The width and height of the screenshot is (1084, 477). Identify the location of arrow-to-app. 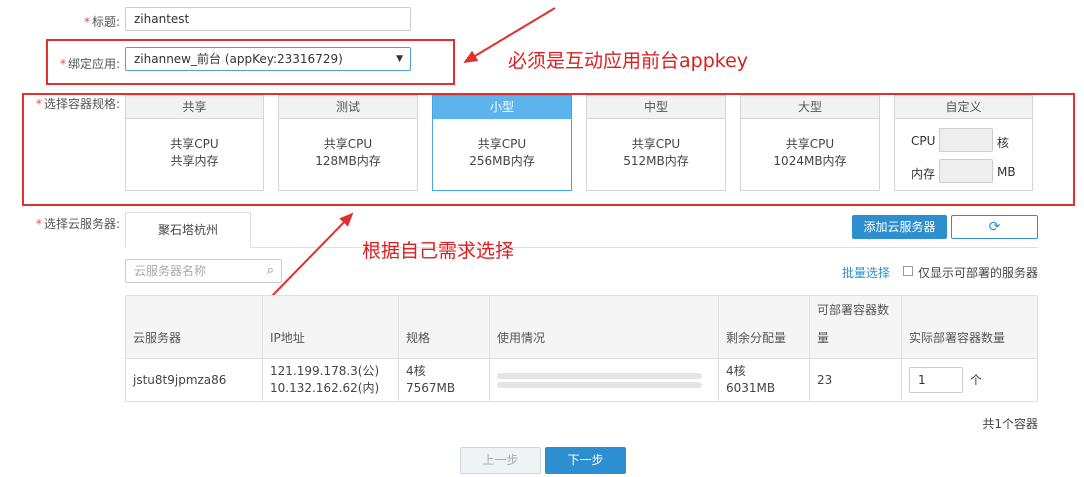
(509, 35).